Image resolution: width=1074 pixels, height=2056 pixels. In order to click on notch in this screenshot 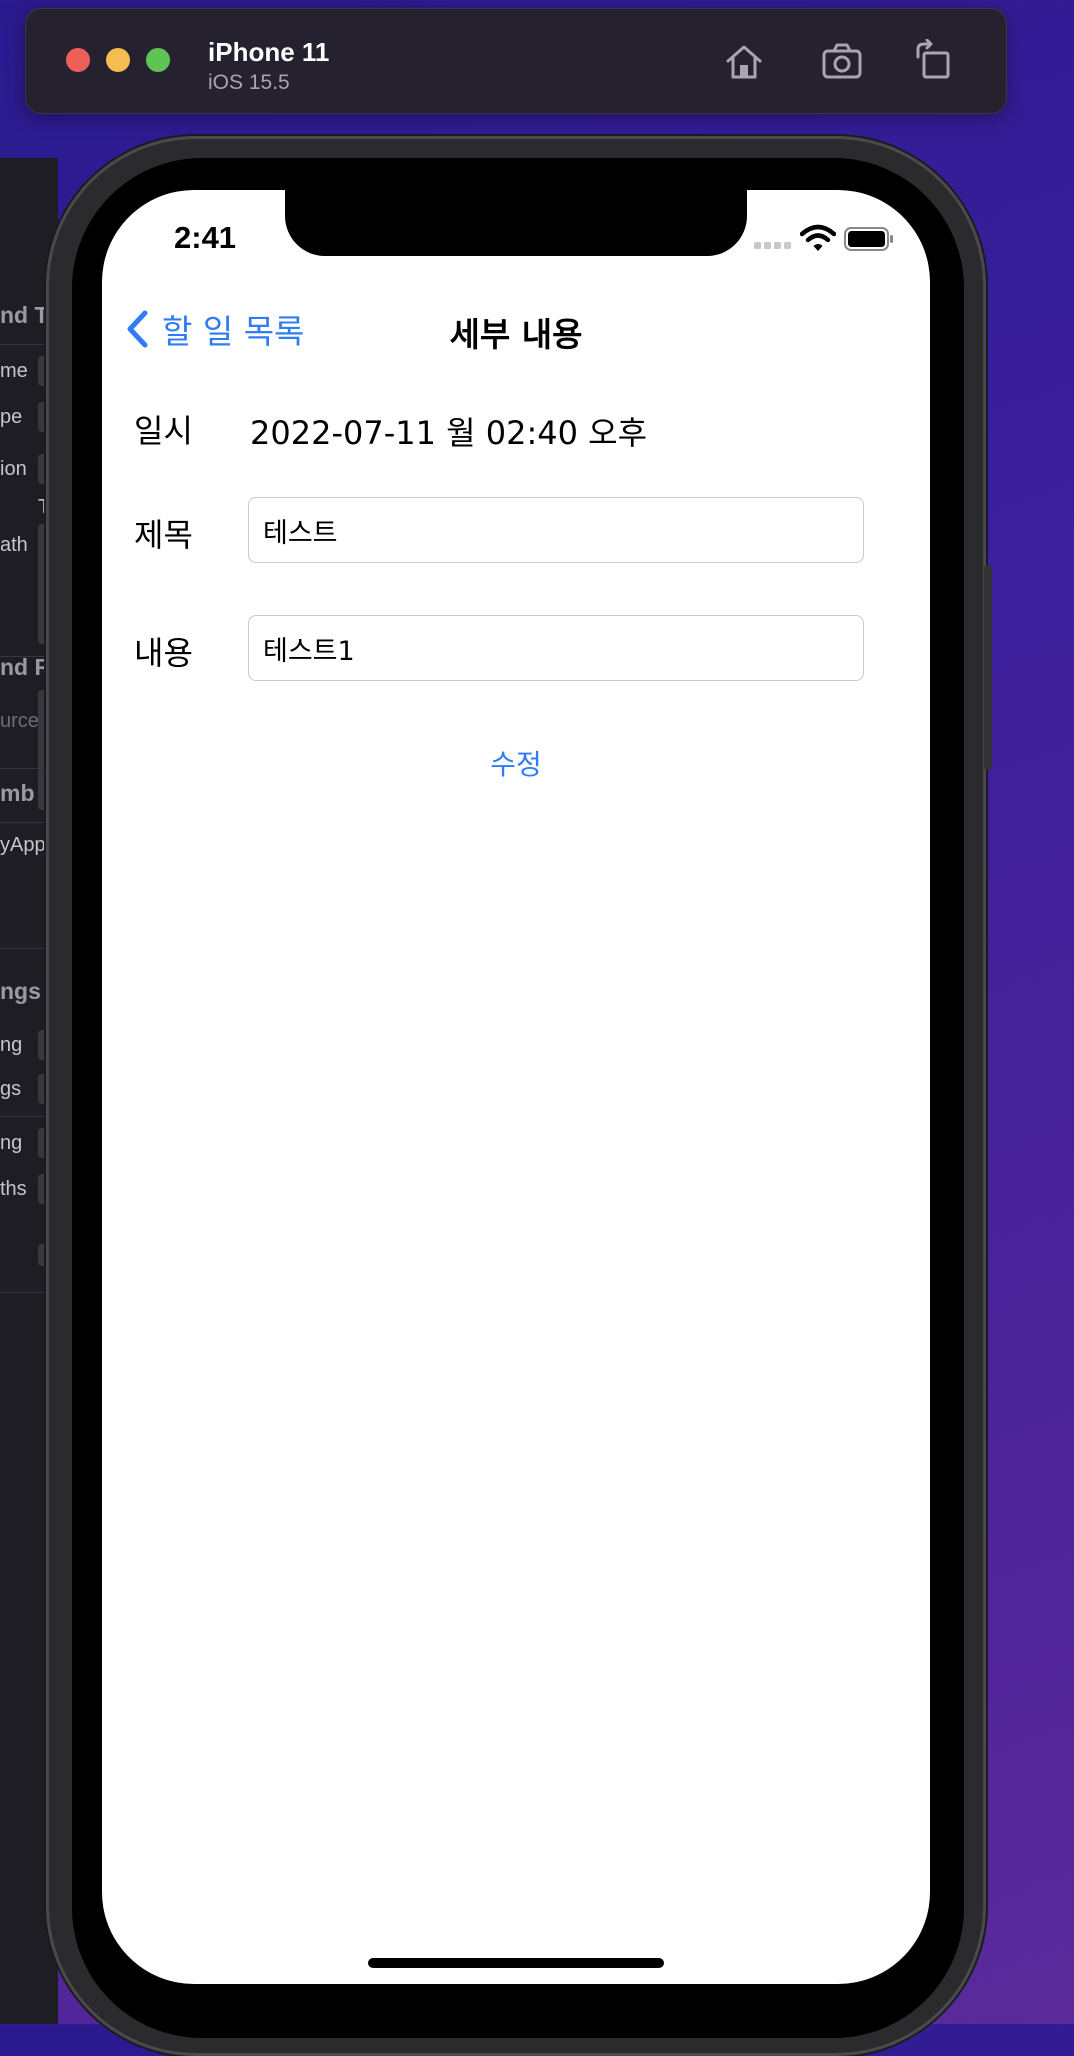, I will do `click(516, 223)`.